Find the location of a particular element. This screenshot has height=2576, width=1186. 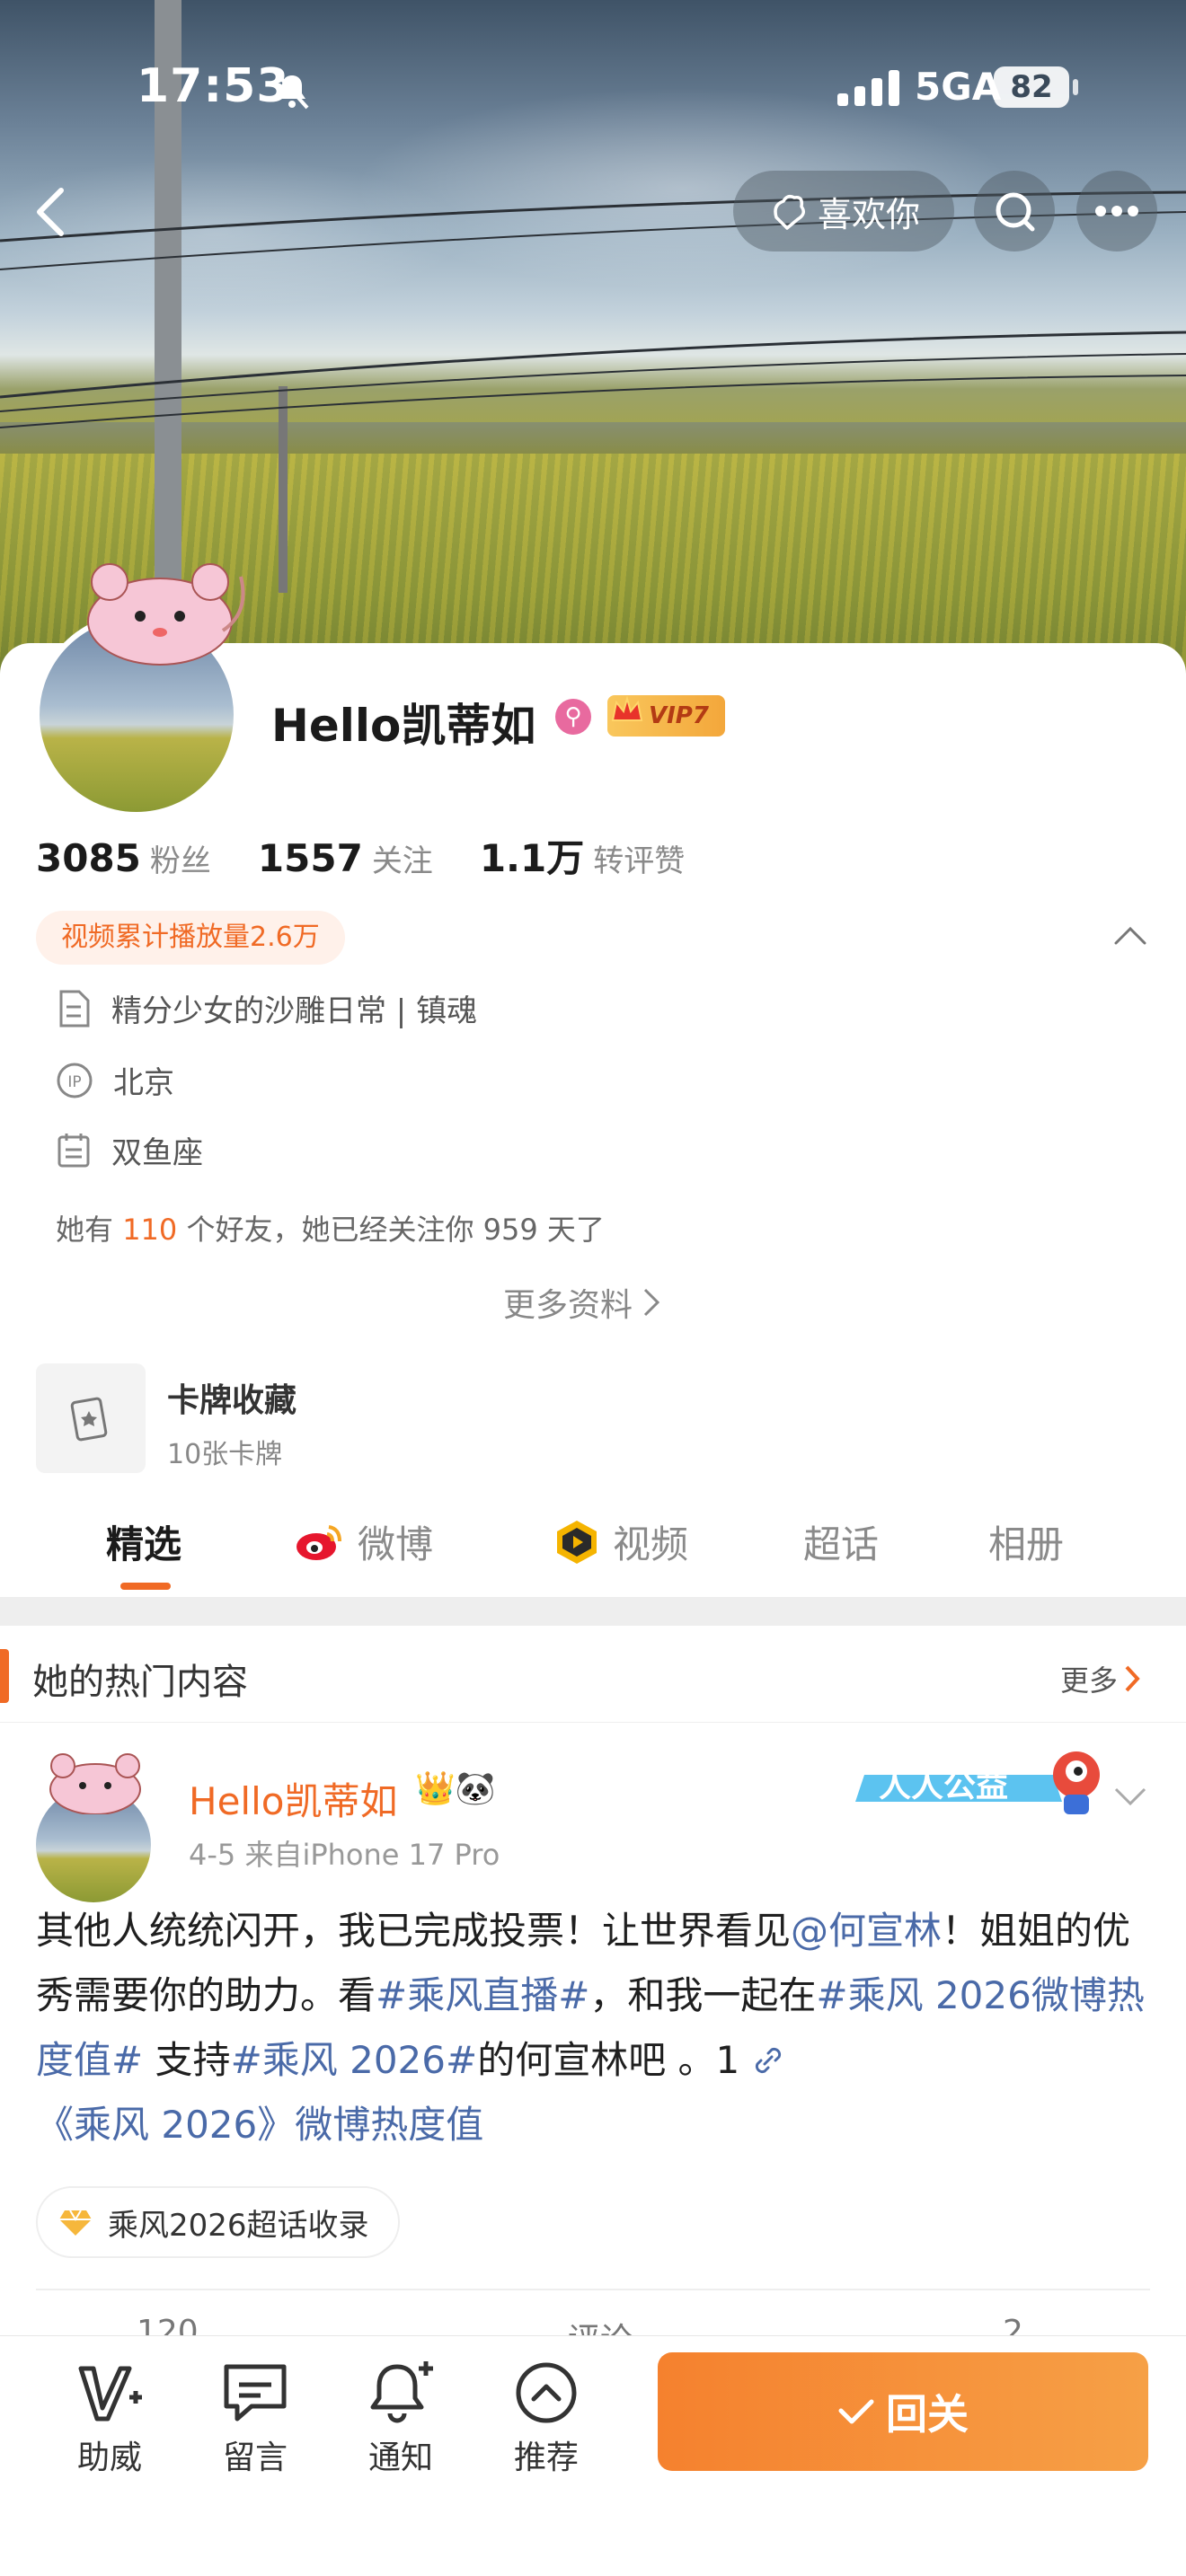

zodiac-row: 双鱼座 is located at coordinates (129, 1150).